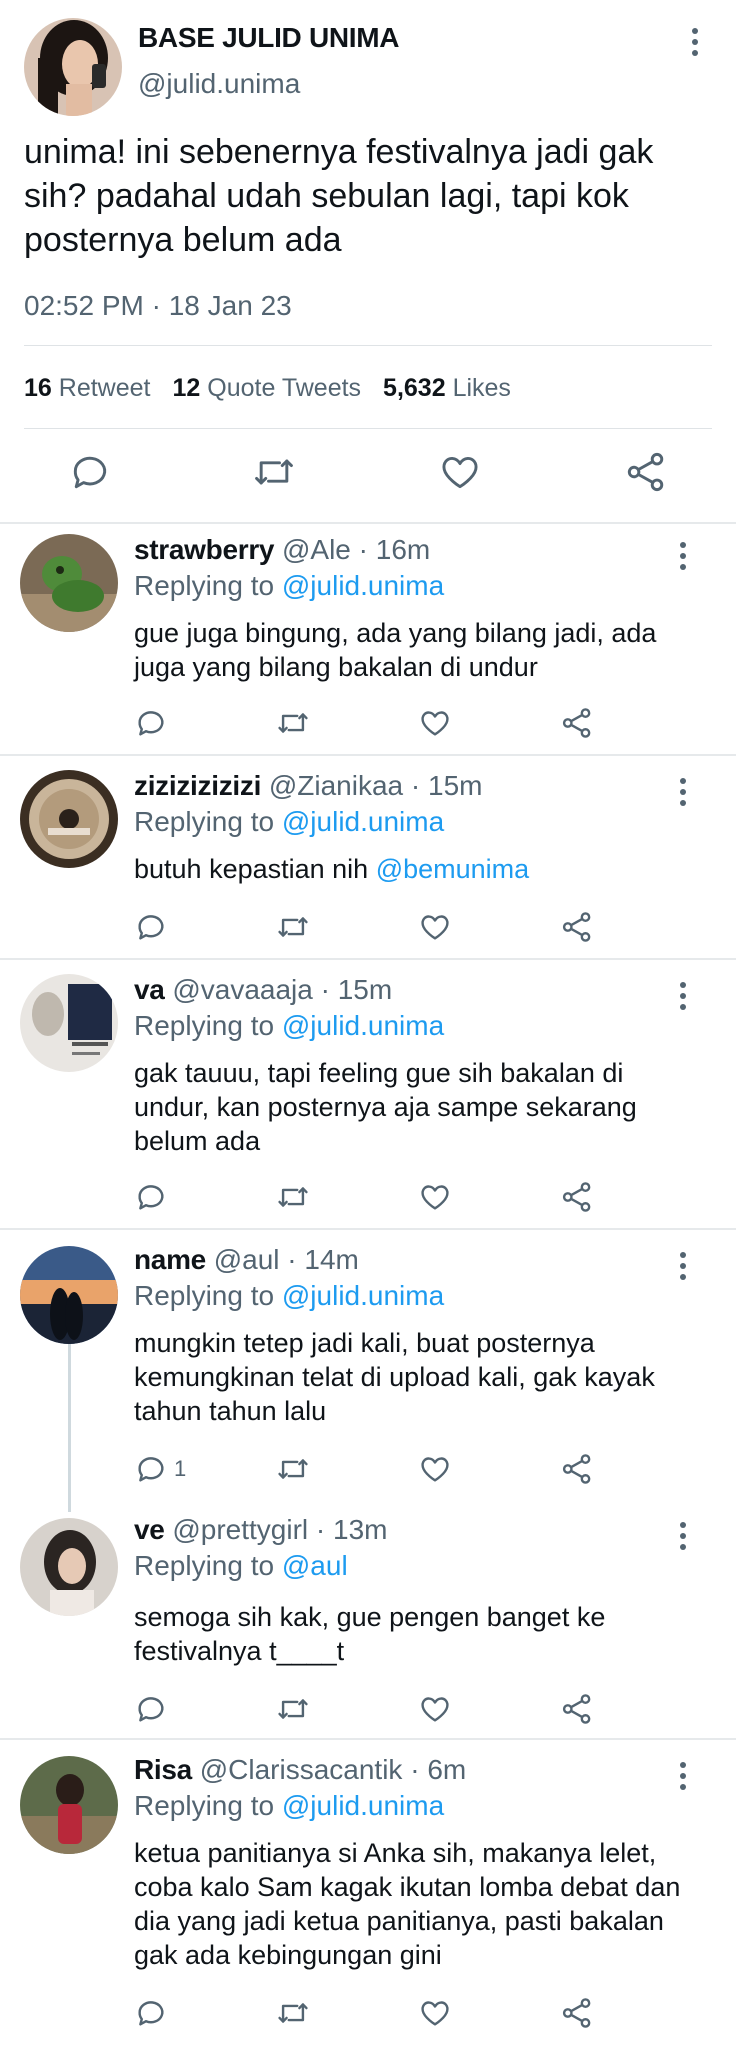 This screenshot has width=736, height=2048. Describe the element at coordinates (149, 1529) in the screenshot. I see `display-name: ve` at that location.